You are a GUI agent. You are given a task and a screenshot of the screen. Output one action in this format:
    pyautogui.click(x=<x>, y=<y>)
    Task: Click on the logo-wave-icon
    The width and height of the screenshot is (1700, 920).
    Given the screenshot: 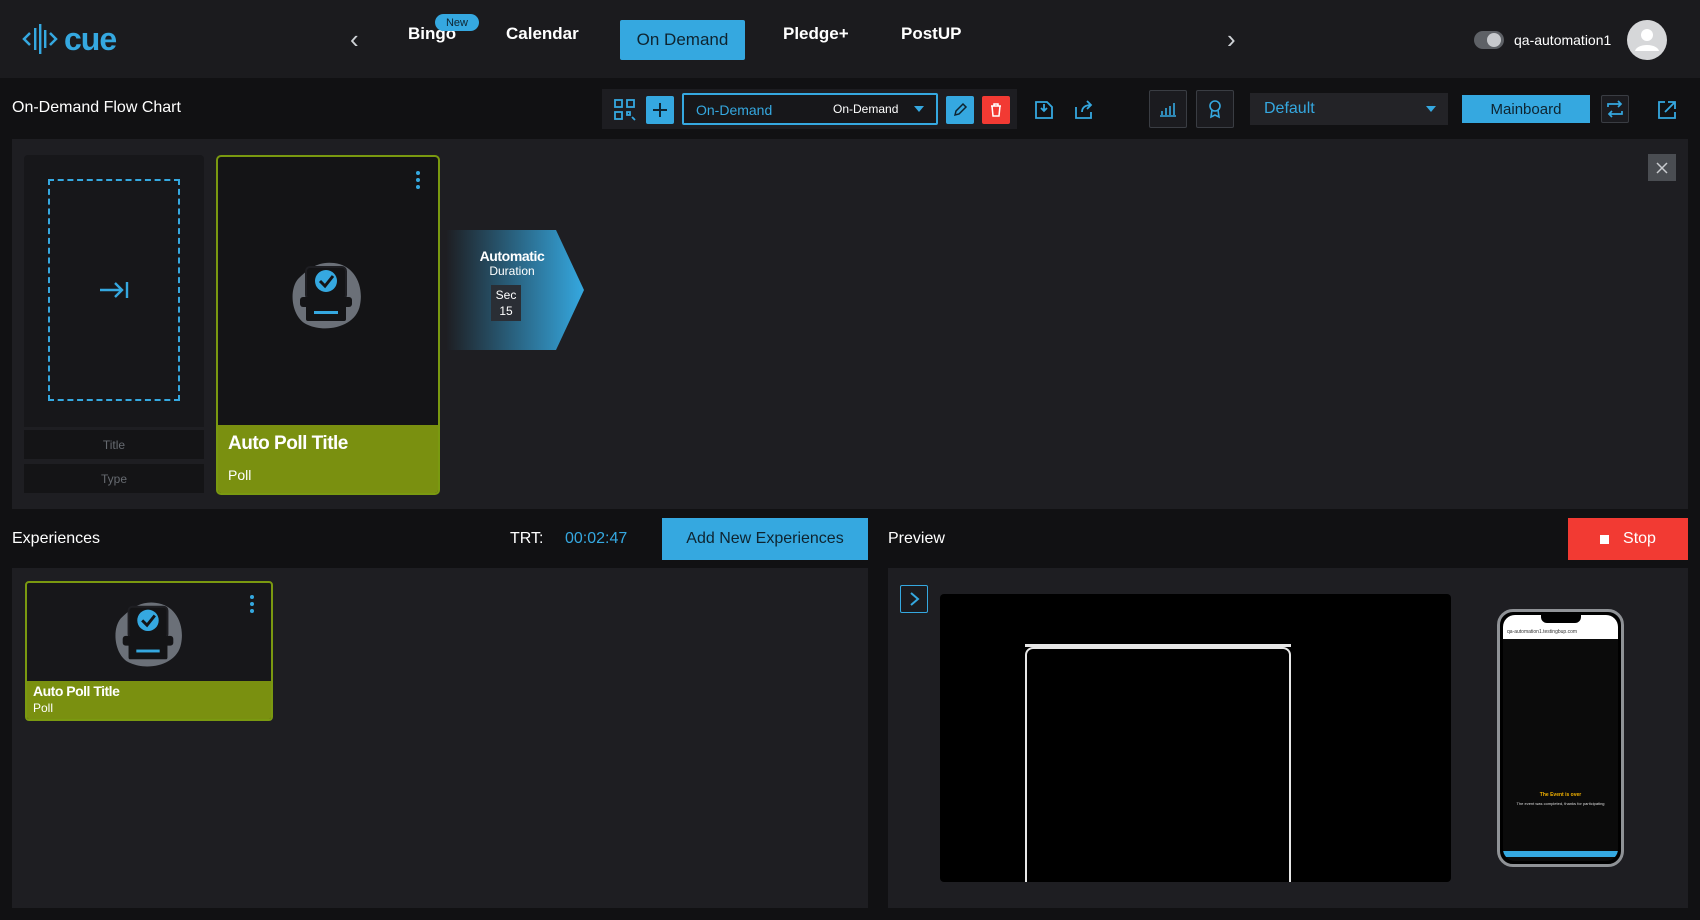 What is the action you would take?
    pyautogui.click(x=40, y=39)
    